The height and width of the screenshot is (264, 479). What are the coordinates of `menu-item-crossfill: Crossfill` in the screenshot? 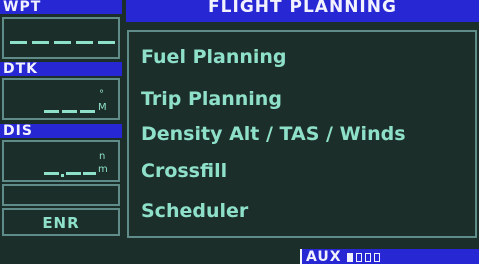 It's located at (184, 171).